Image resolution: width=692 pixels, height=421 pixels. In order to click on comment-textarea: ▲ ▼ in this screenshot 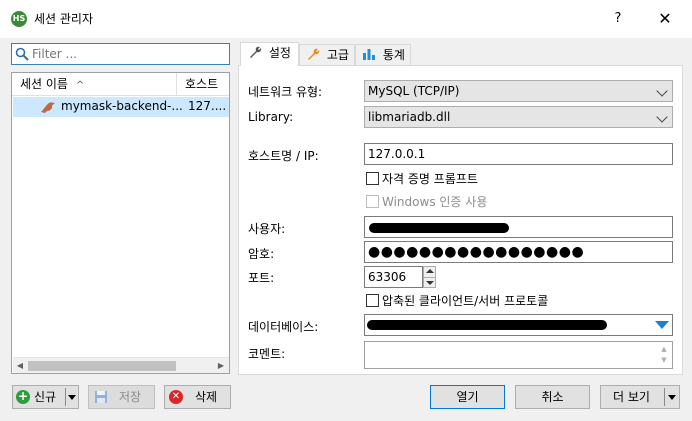, I will do `click(518, 355)`.